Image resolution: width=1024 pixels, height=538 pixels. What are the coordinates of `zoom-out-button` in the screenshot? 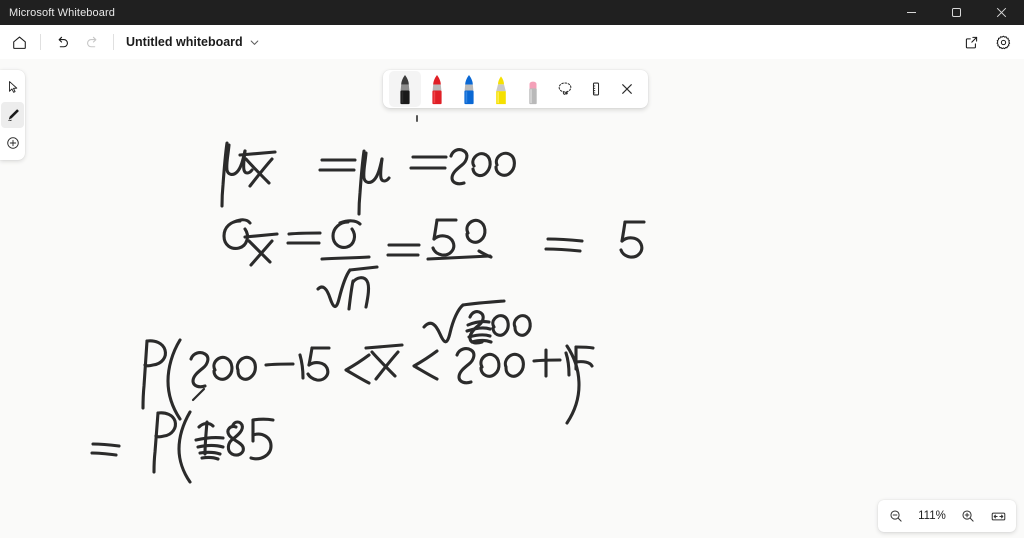 It's located at (896, 516).